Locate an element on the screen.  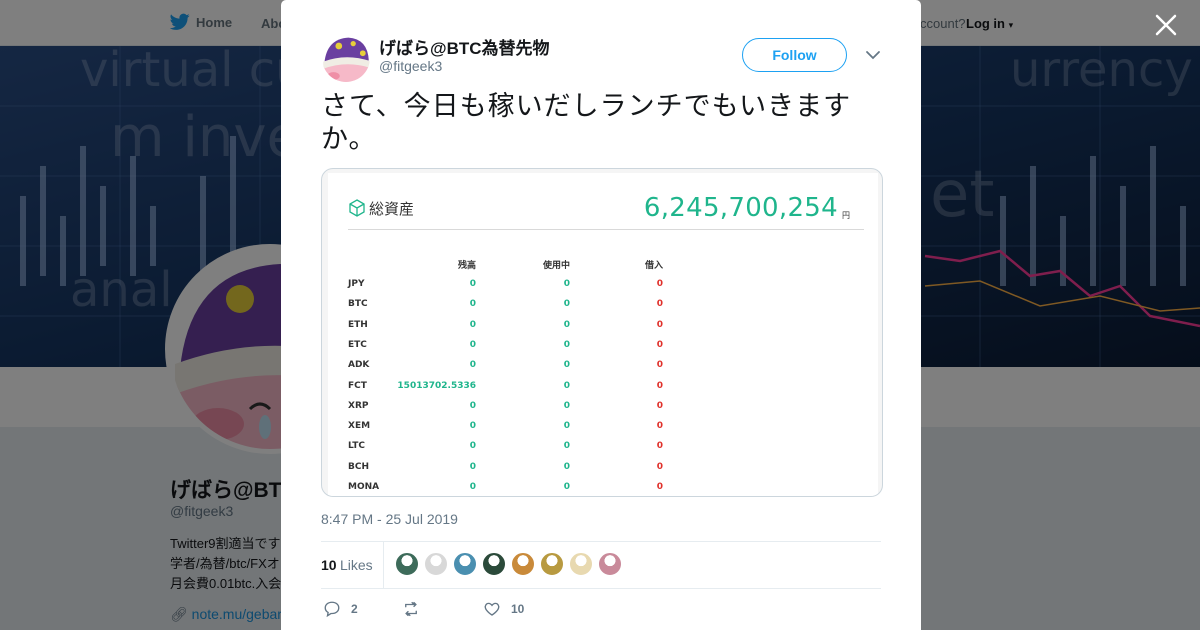
table-row: FCT 15013702.5336 0 0 is located at coordinates (603, 391).